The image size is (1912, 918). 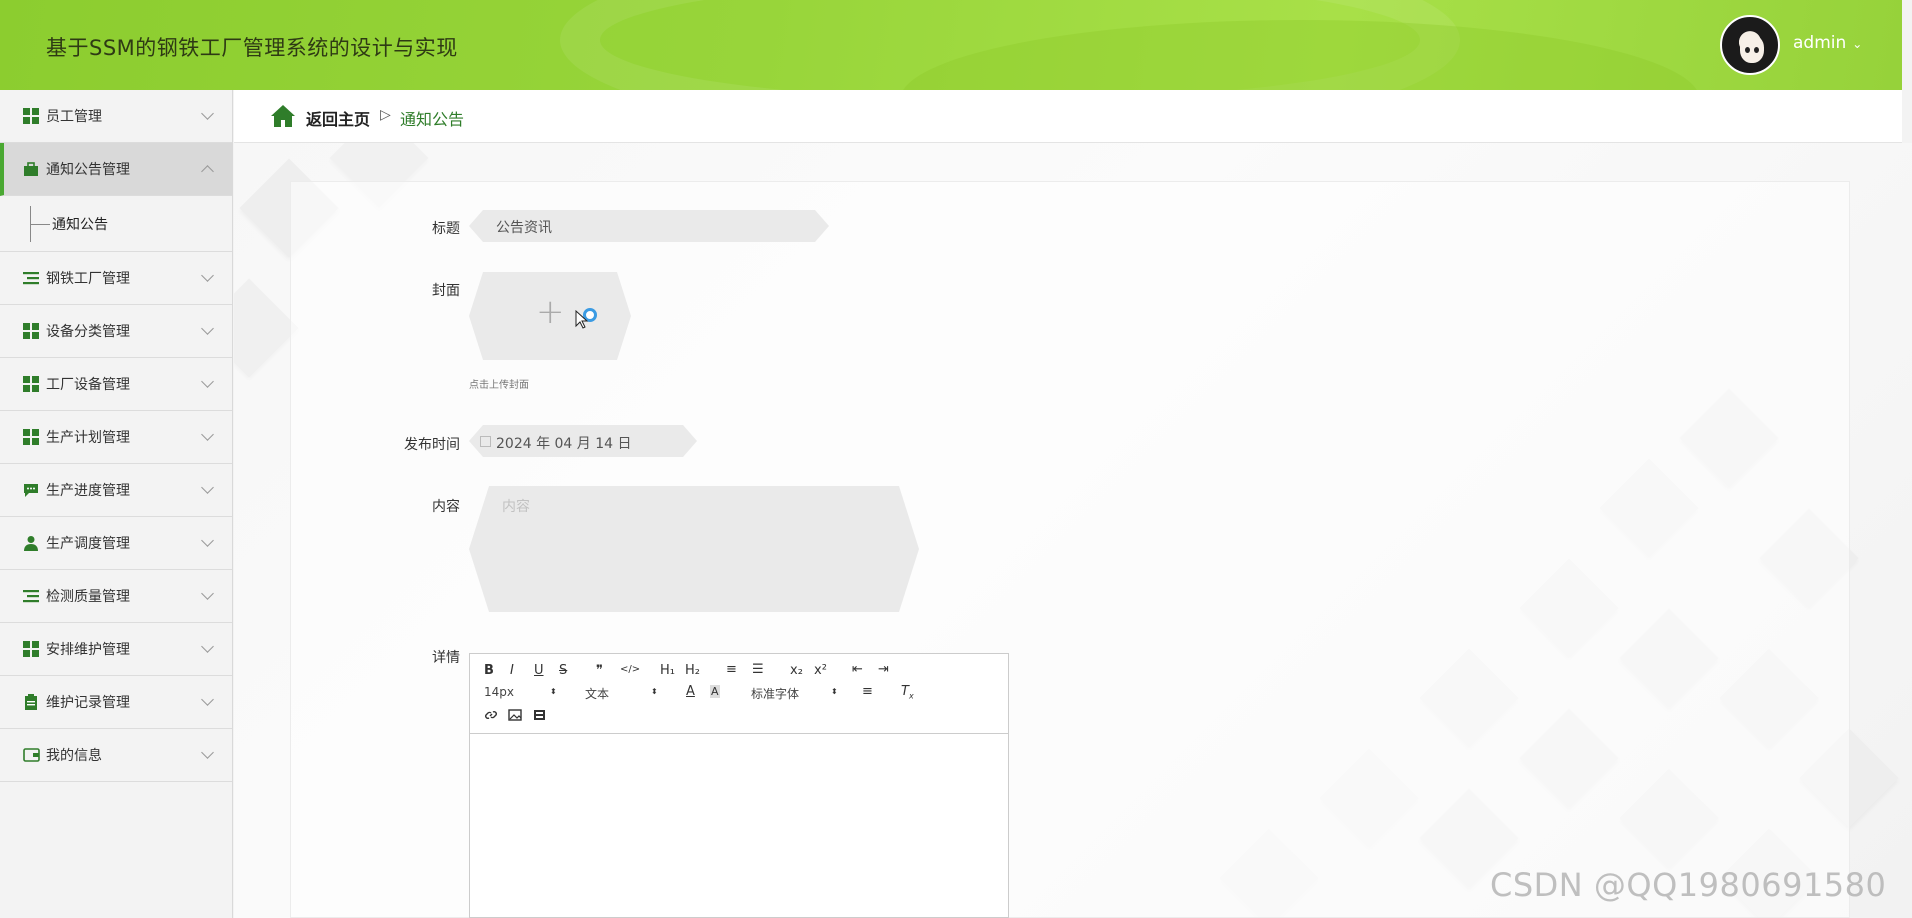 What do you see at coordinates (432, 445) in the screenshot?
I see `date-label: 发布时间` at bounding box center [432, 445].